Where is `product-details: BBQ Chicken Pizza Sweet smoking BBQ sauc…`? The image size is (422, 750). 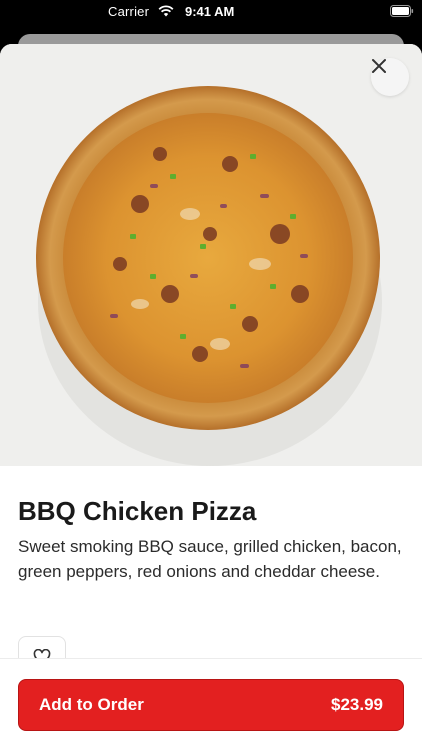 product-details: BBQ Chicken Pizza Sweet smoking BBQ sauc… is located at coordinates (211, 539).